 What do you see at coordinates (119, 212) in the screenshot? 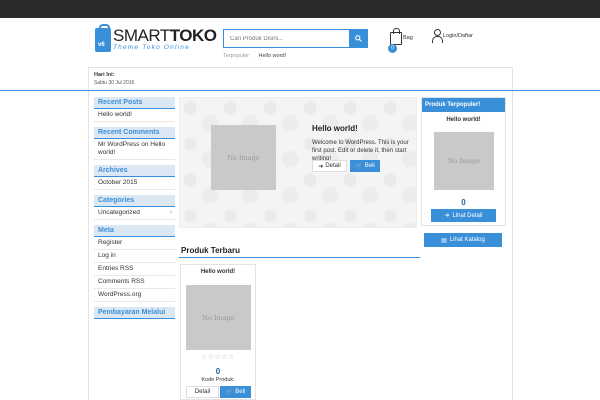
I see `category-label: Uncategorized` at bounding box center [119, 212].